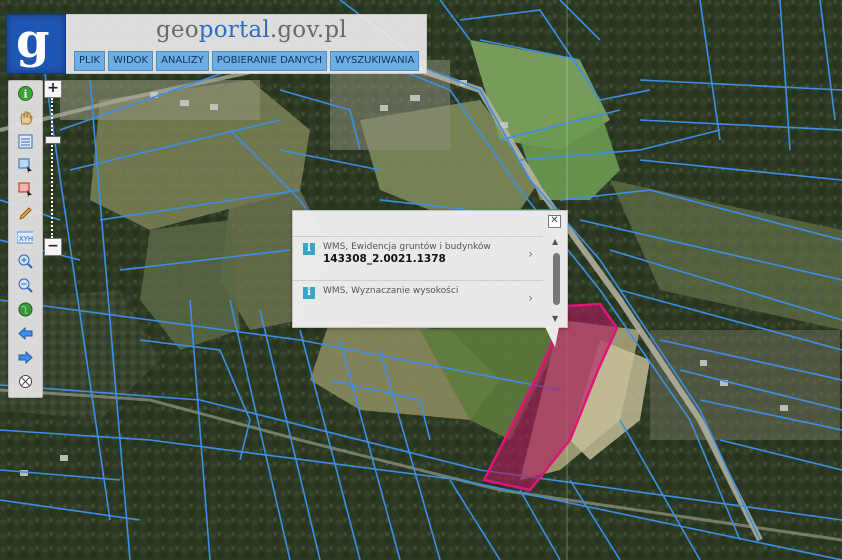 The height and width of the screenshot is (560, 842). Describe the element at coordinates (25, 141) in the screenshot. I see `layers-icon` at that location.